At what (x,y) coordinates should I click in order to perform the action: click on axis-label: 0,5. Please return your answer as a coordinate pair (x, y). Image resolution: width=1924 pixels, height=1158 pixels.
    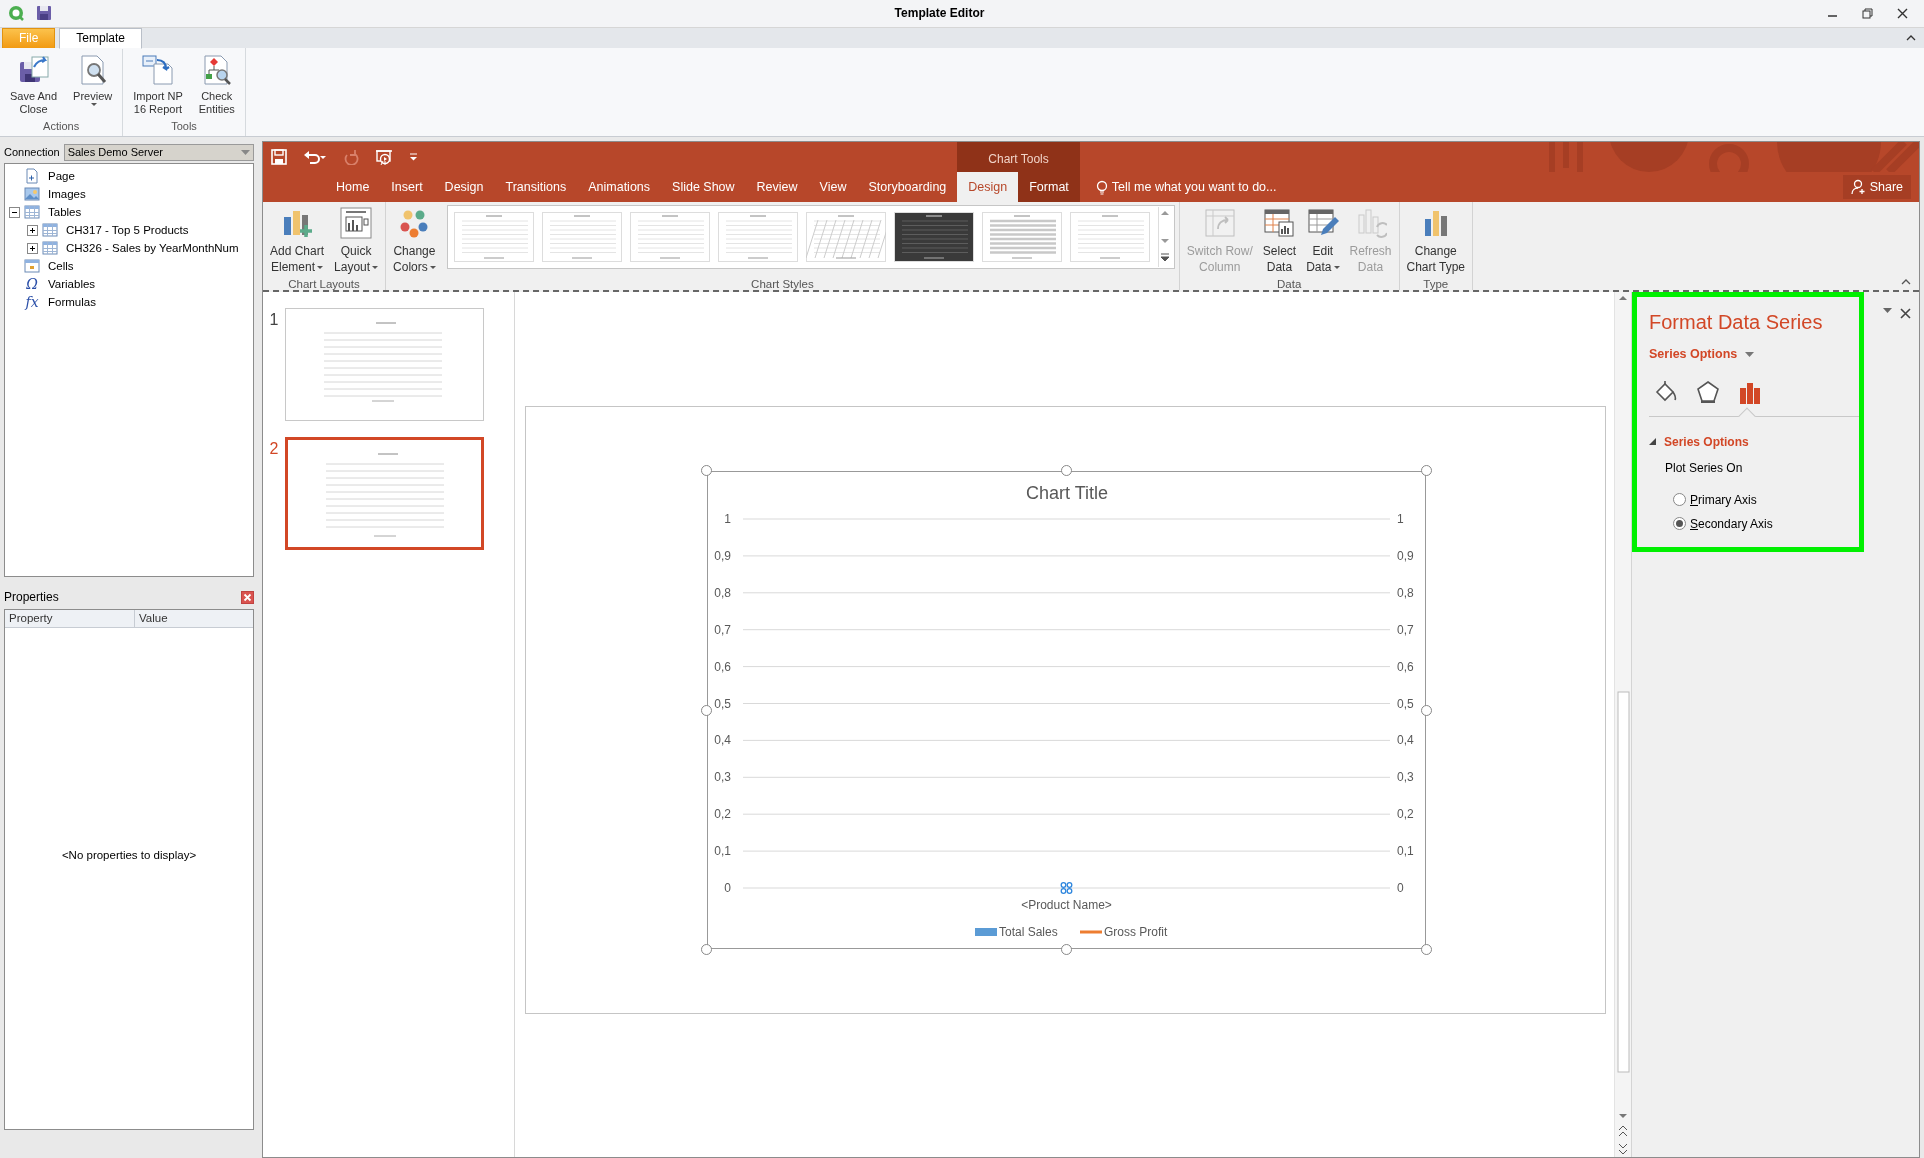
    Looking at the image, I should click on (1405, 703).